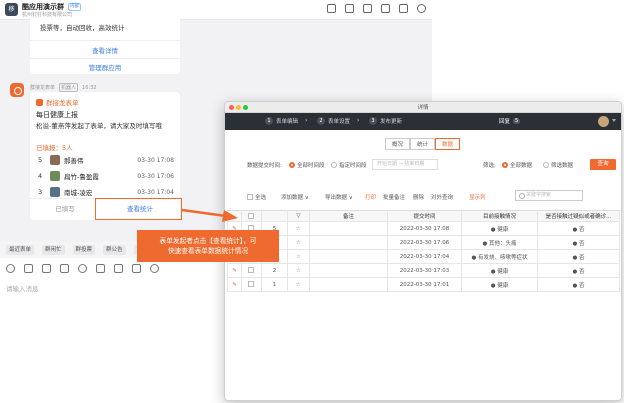  Describe the element at coordinates (84, 250) in the screenshot. I see `tool-group-vote: 群投票` at that location.